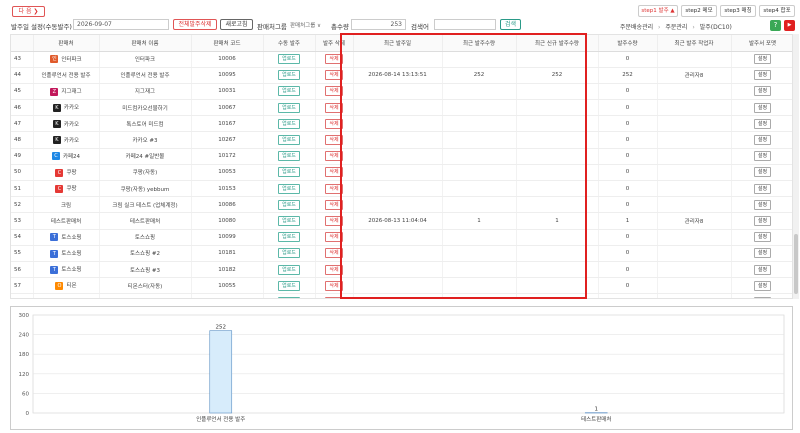  What do you see at coordinates (227, 189) in the screenshot?
I see `seller-code-cell: 10153` at bounding box center [227, 189].